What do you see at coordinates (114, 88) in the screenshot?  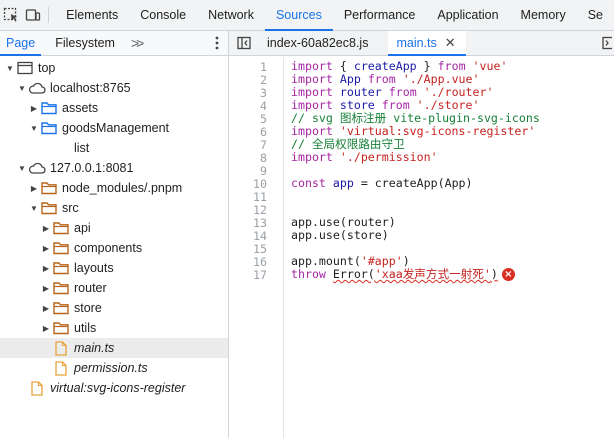 I see `tree-item: ▼ localhost:8765` at bounding box center [114, 88].